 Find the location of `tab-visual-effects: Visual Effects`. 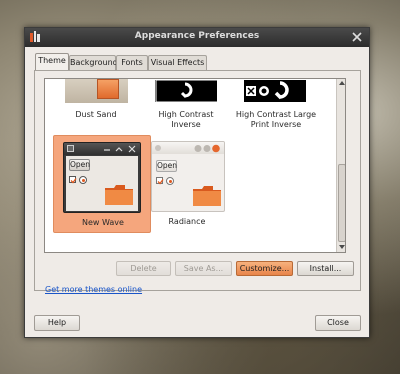

tab-visual-effects: Visual Effects is located at coordinates (177, 62).